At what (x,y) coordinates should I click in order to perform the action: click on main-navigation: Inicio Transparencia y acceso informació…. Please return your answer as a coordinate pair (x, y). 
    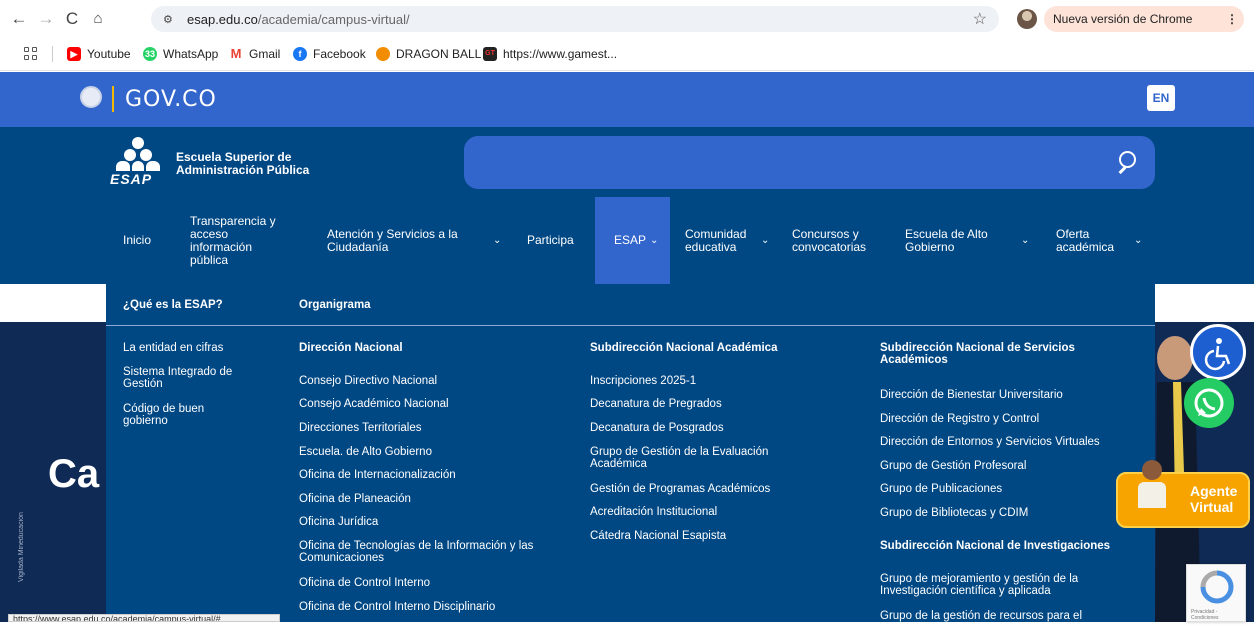
    Looking at the image, I should click on (627, 240).